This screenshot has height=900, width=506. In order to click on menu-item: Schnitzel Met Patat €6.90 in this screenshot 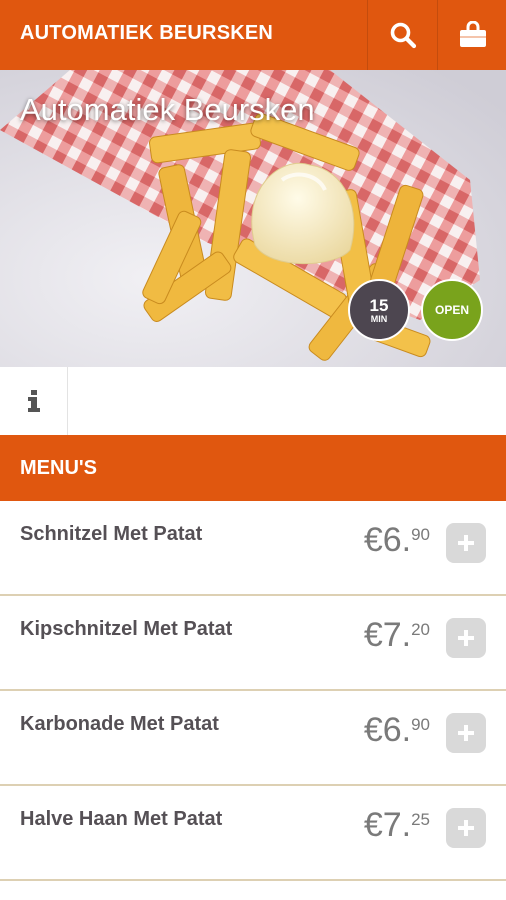, I will do `click(253, 548)`.